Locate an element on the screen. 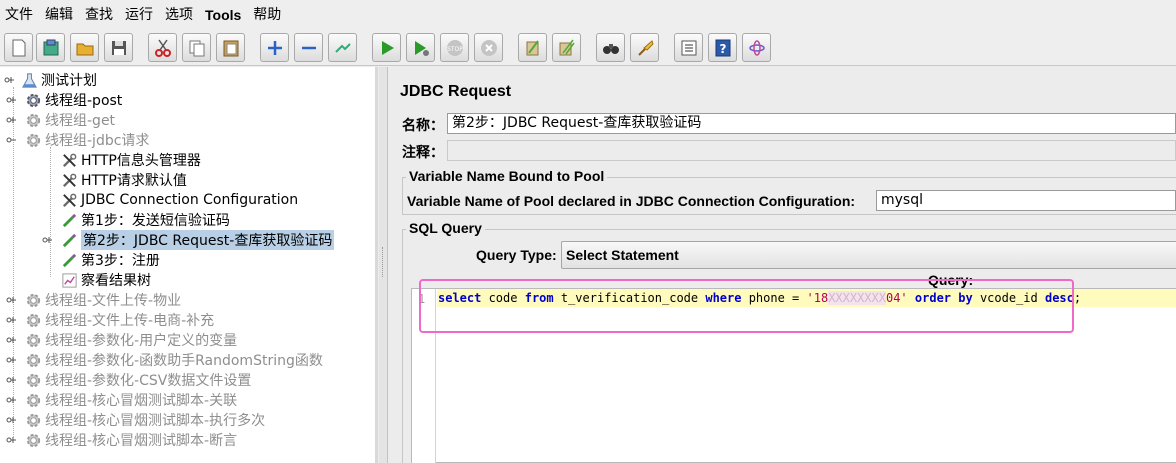 Image resolution: width=1176 pixels, height=463 pixels. menu-edit: 编辑 is located at coordinates (59, 15).